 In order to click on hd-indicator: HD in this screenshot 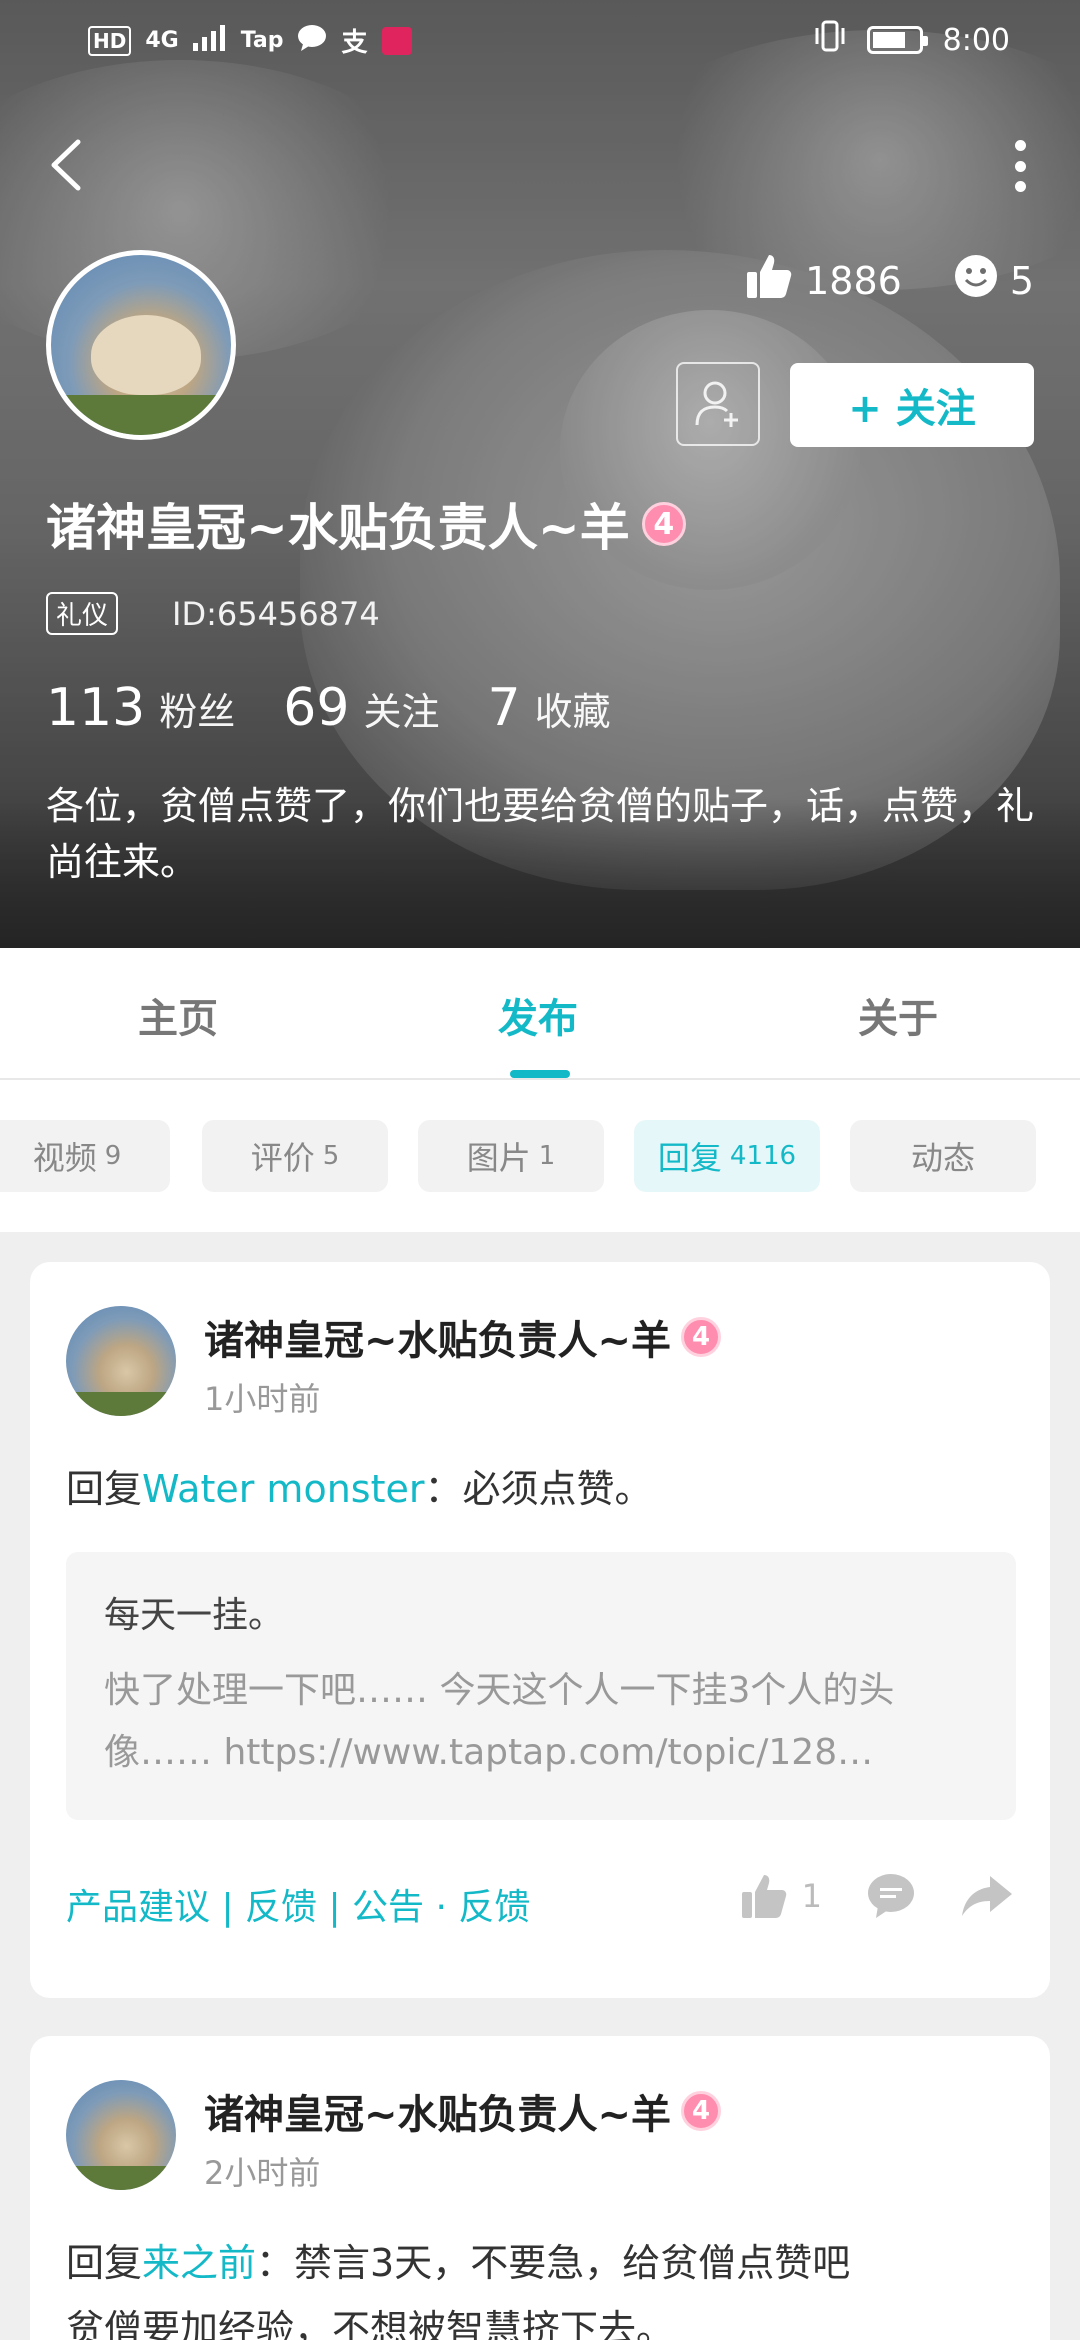, I will do `click(110, 40)`.